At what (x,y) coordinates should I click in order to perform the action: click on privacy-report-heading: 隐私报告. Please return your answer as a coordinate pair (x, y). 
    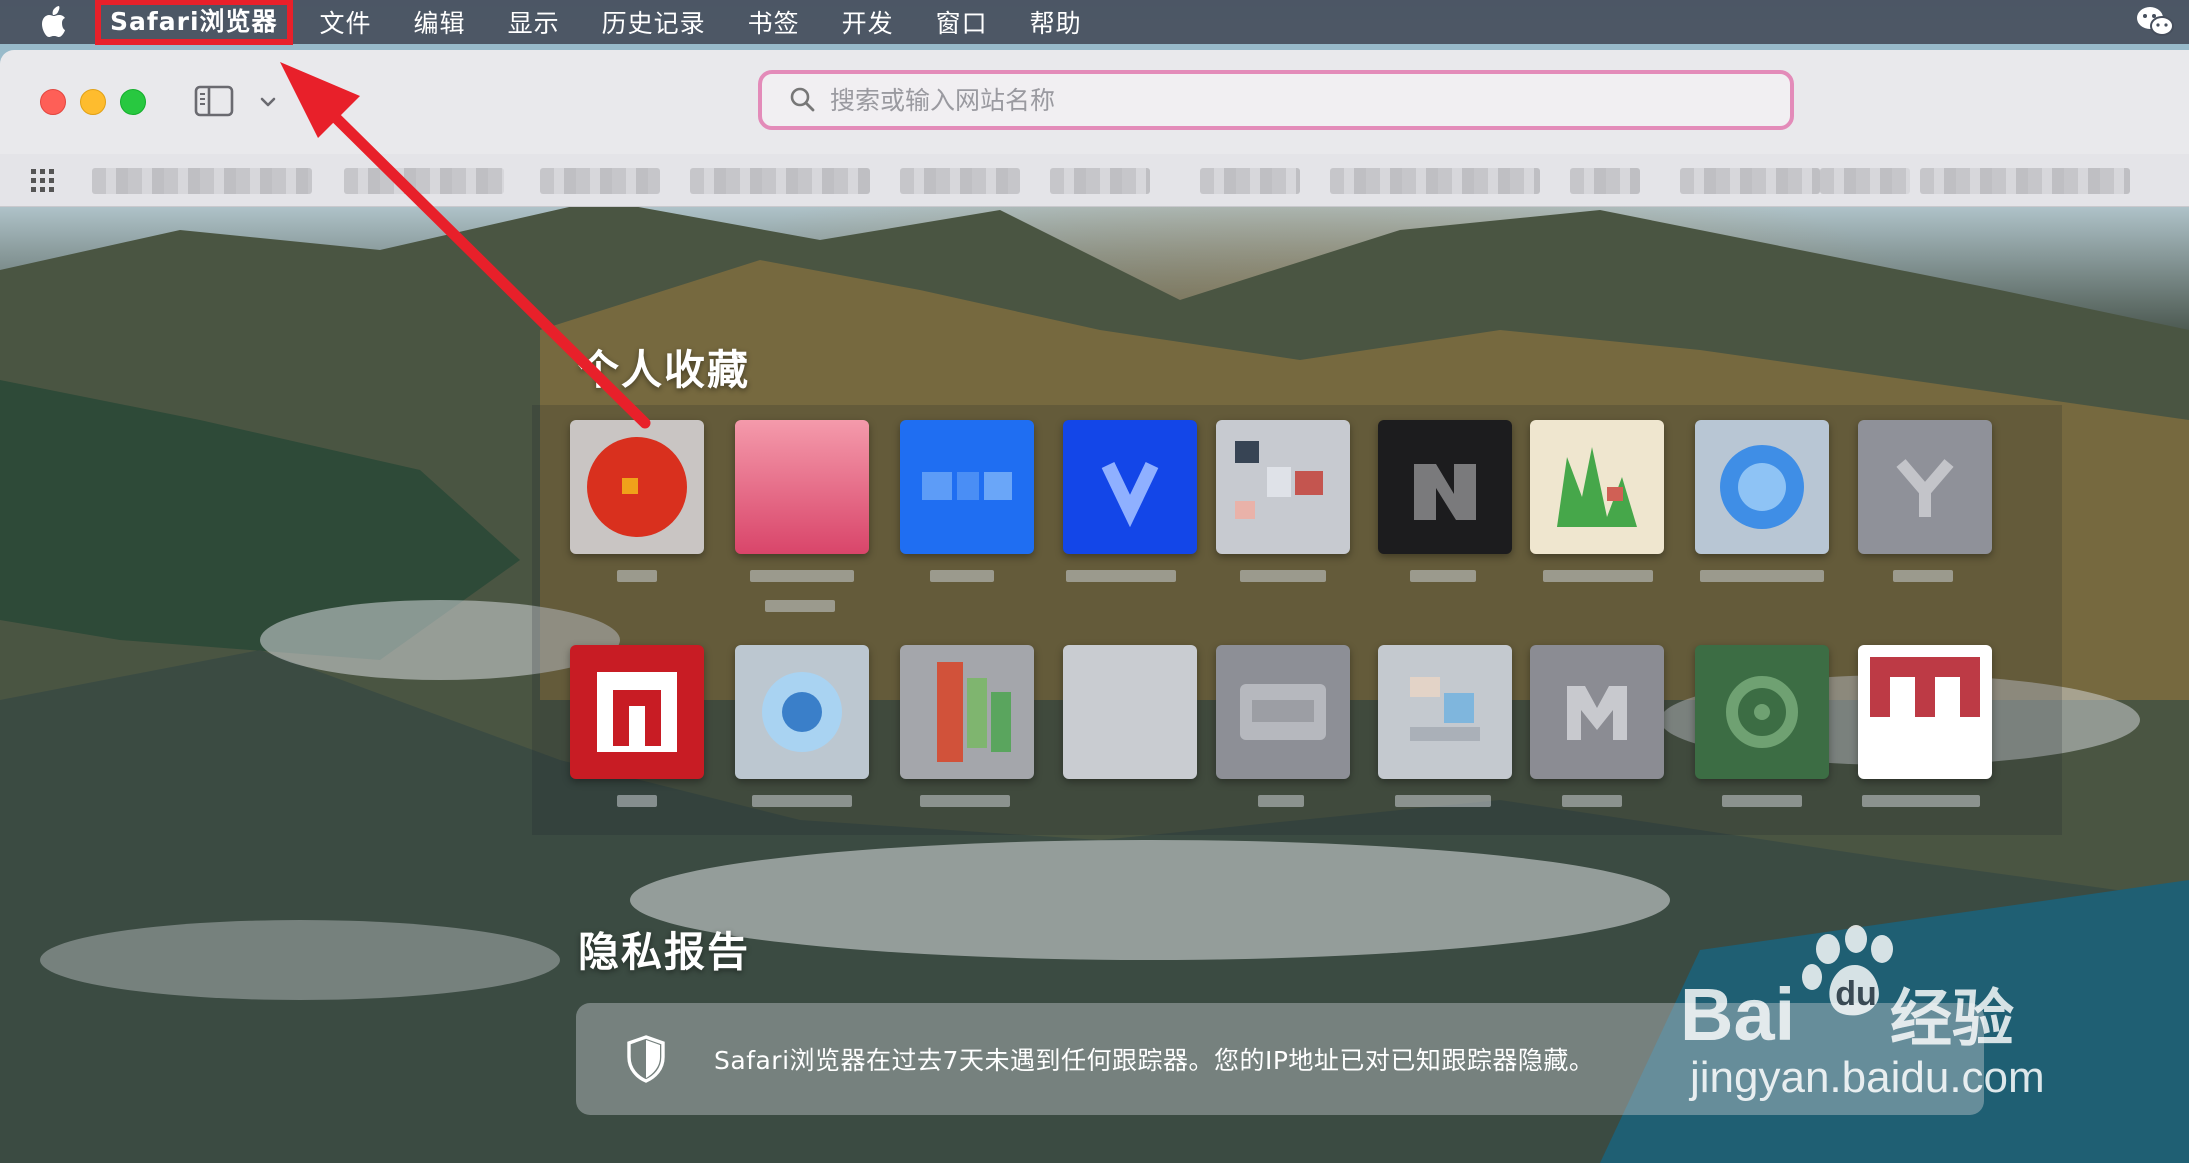
    Looking at the image, I should click on (664, 952).